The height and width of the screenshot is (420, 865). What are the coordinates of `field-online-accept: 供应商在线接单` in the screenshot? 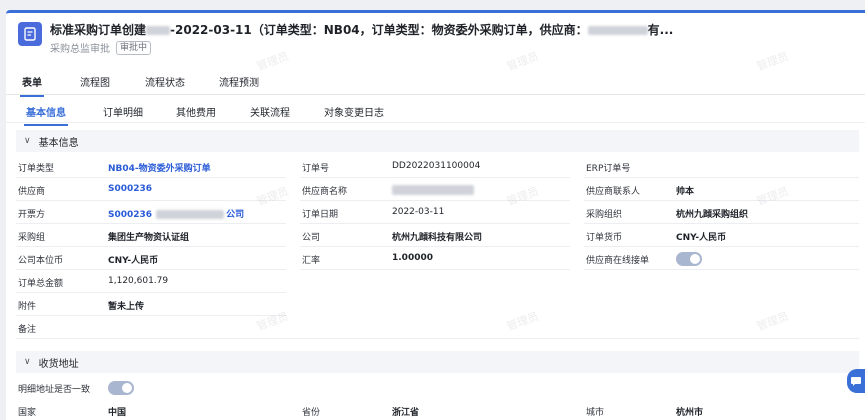 It's located at (721, 259).